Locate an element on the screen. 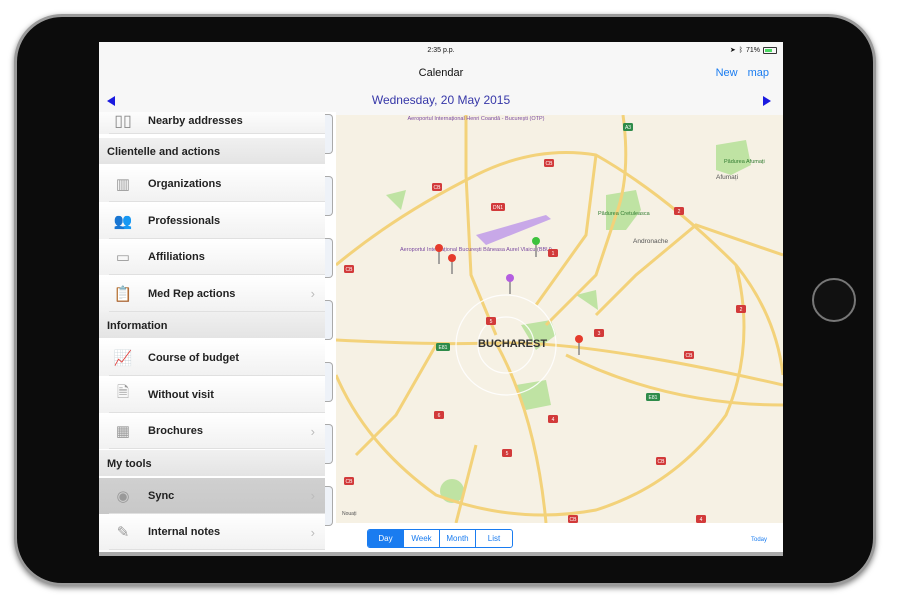 This screenshot has height=608, width=900. sidebar-item-course-of-budget: 📈 Course of budget is located at coordinates (212, 358).